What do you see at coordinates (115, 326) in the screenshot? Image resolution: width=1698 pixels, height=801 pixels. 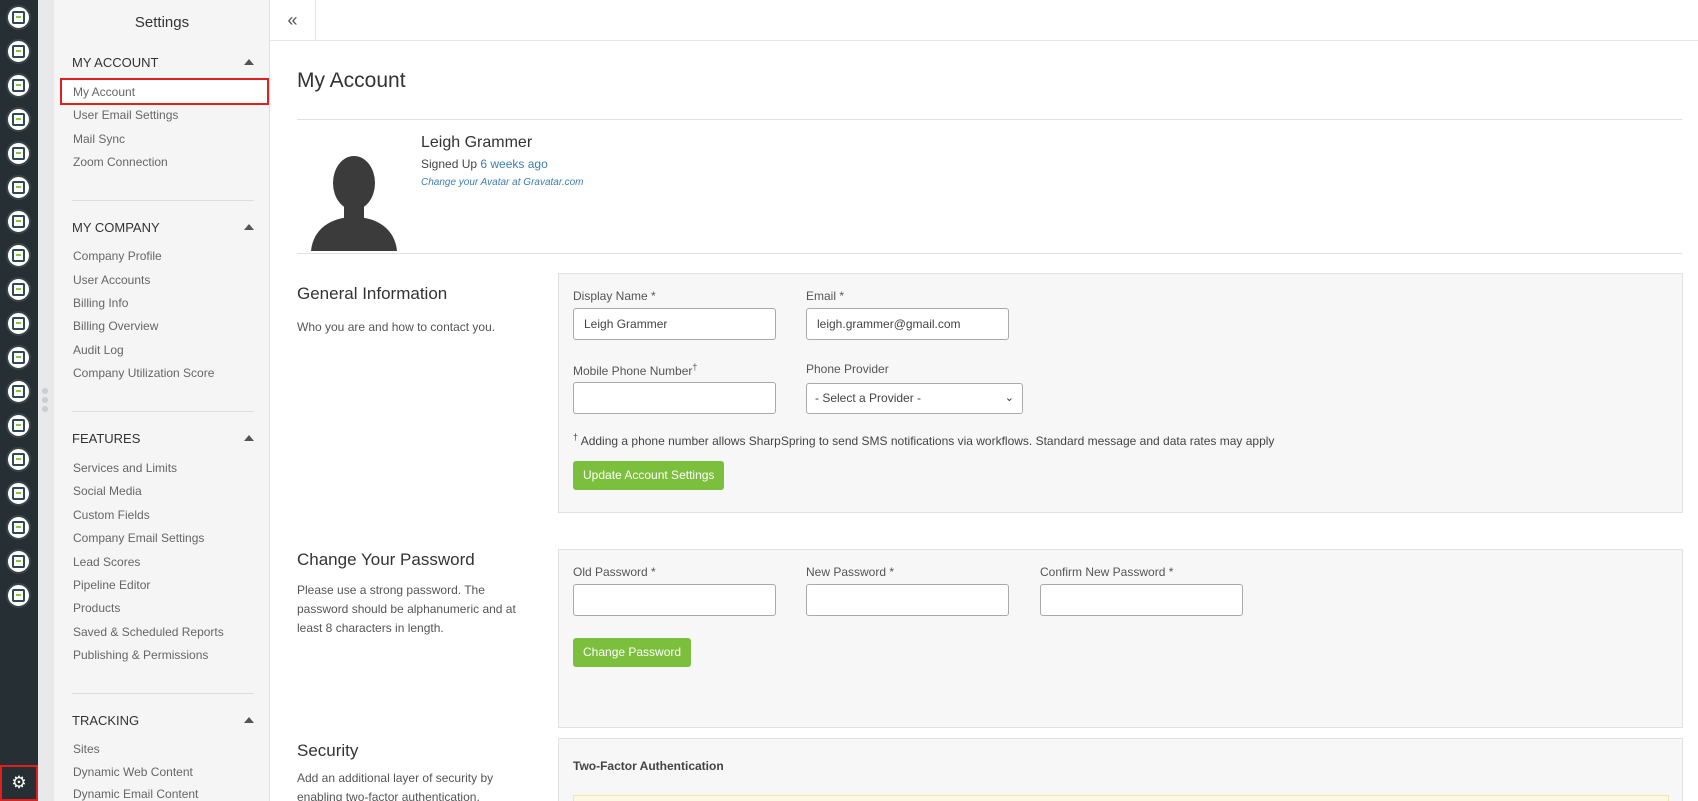 I see `sidebar-item-billing-overview: Billing Overview` at bounding box center [115, 326].